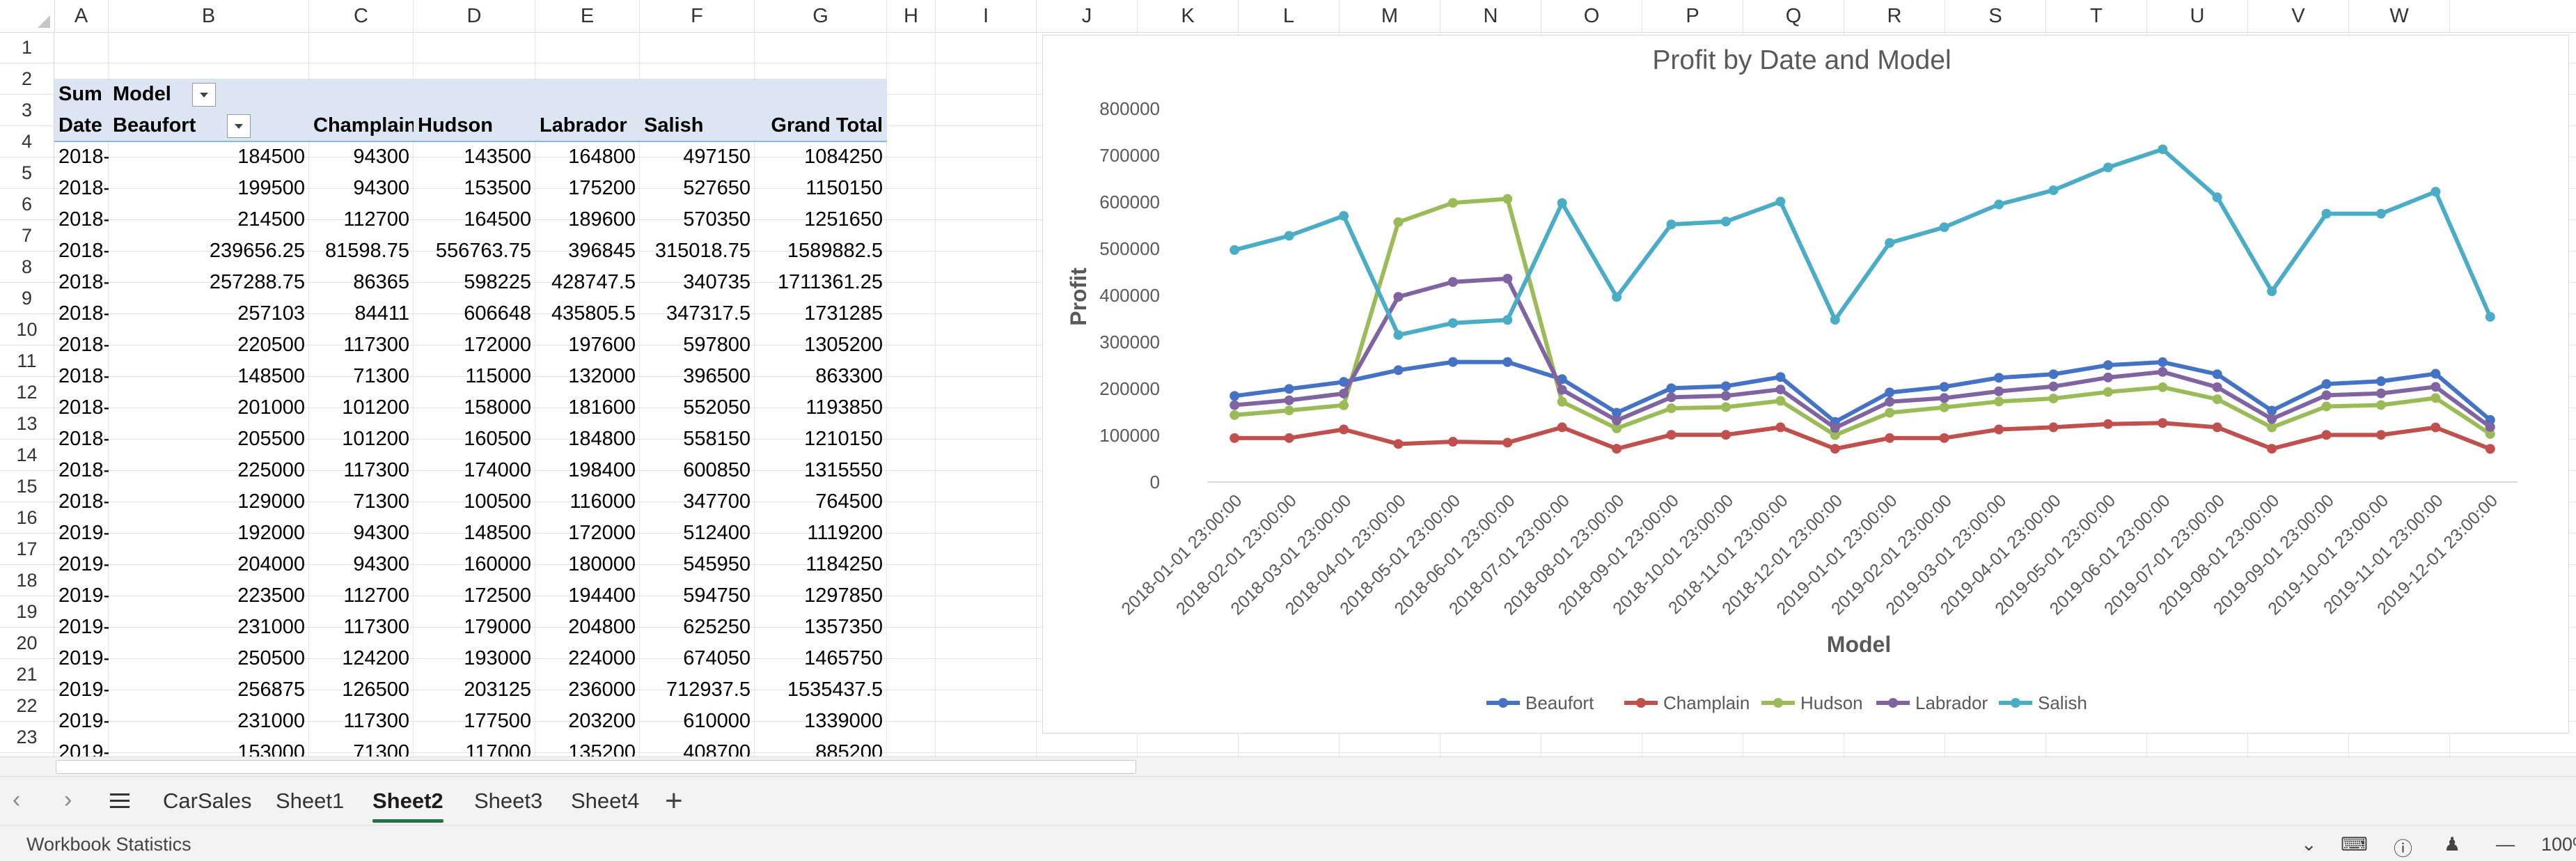 Image resolution: width=2576 pixels, height=861 pixels. I want to click on pivot-value-cell: 184800, so click(587, 440).